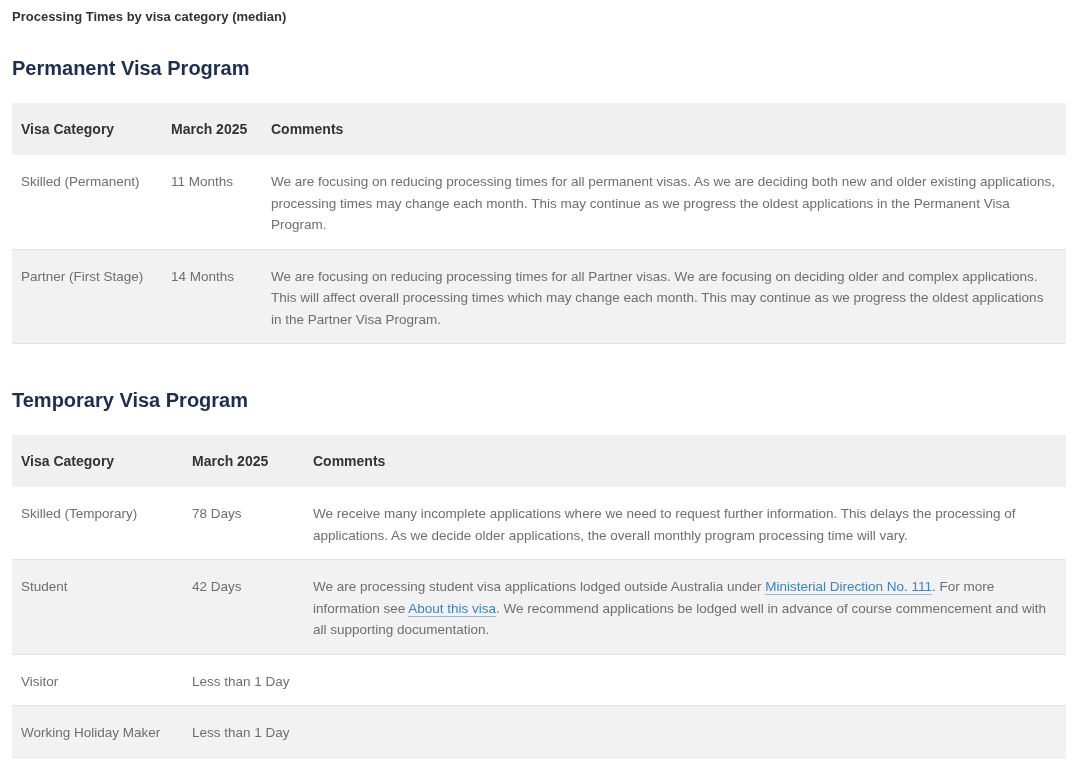  What do you see at coordinates (243, 523) in the screenshot?
I see `table-cell: 78 Days` at bounding box center [243, 523].